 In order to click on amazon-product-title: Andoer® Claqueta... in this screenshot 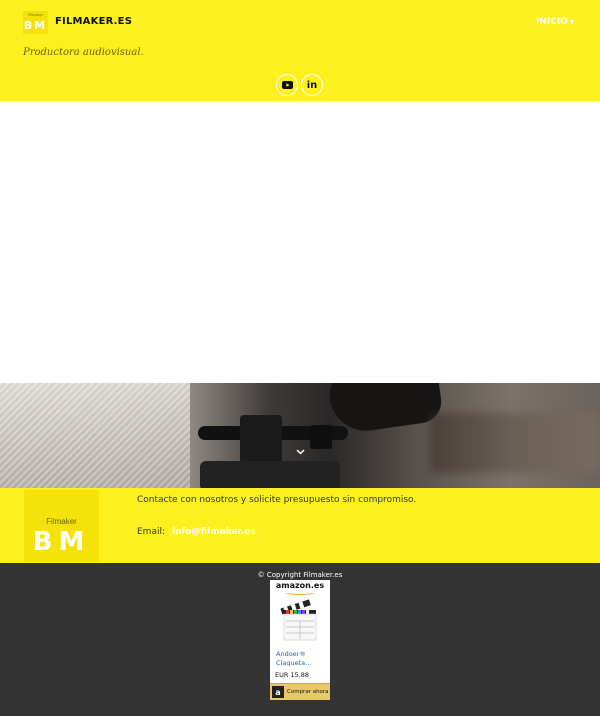, I will do `click(293, 659)`.